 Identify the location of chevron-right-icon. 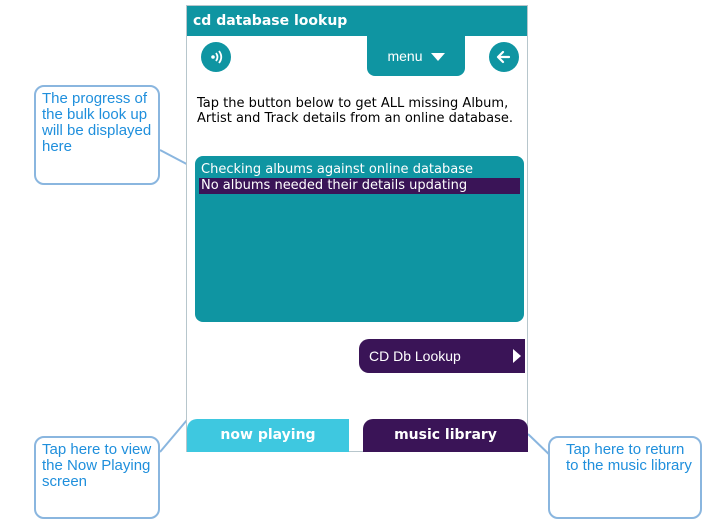
(517, 356).